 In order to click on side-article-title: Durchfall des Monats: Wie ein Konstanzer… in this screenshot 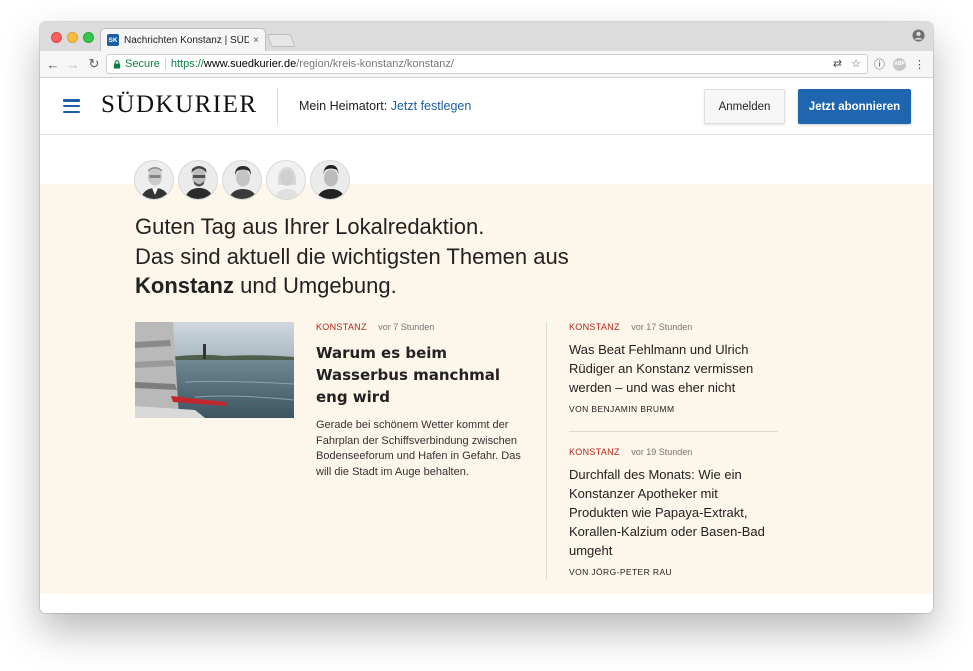, I will do `click(674, 512)`.